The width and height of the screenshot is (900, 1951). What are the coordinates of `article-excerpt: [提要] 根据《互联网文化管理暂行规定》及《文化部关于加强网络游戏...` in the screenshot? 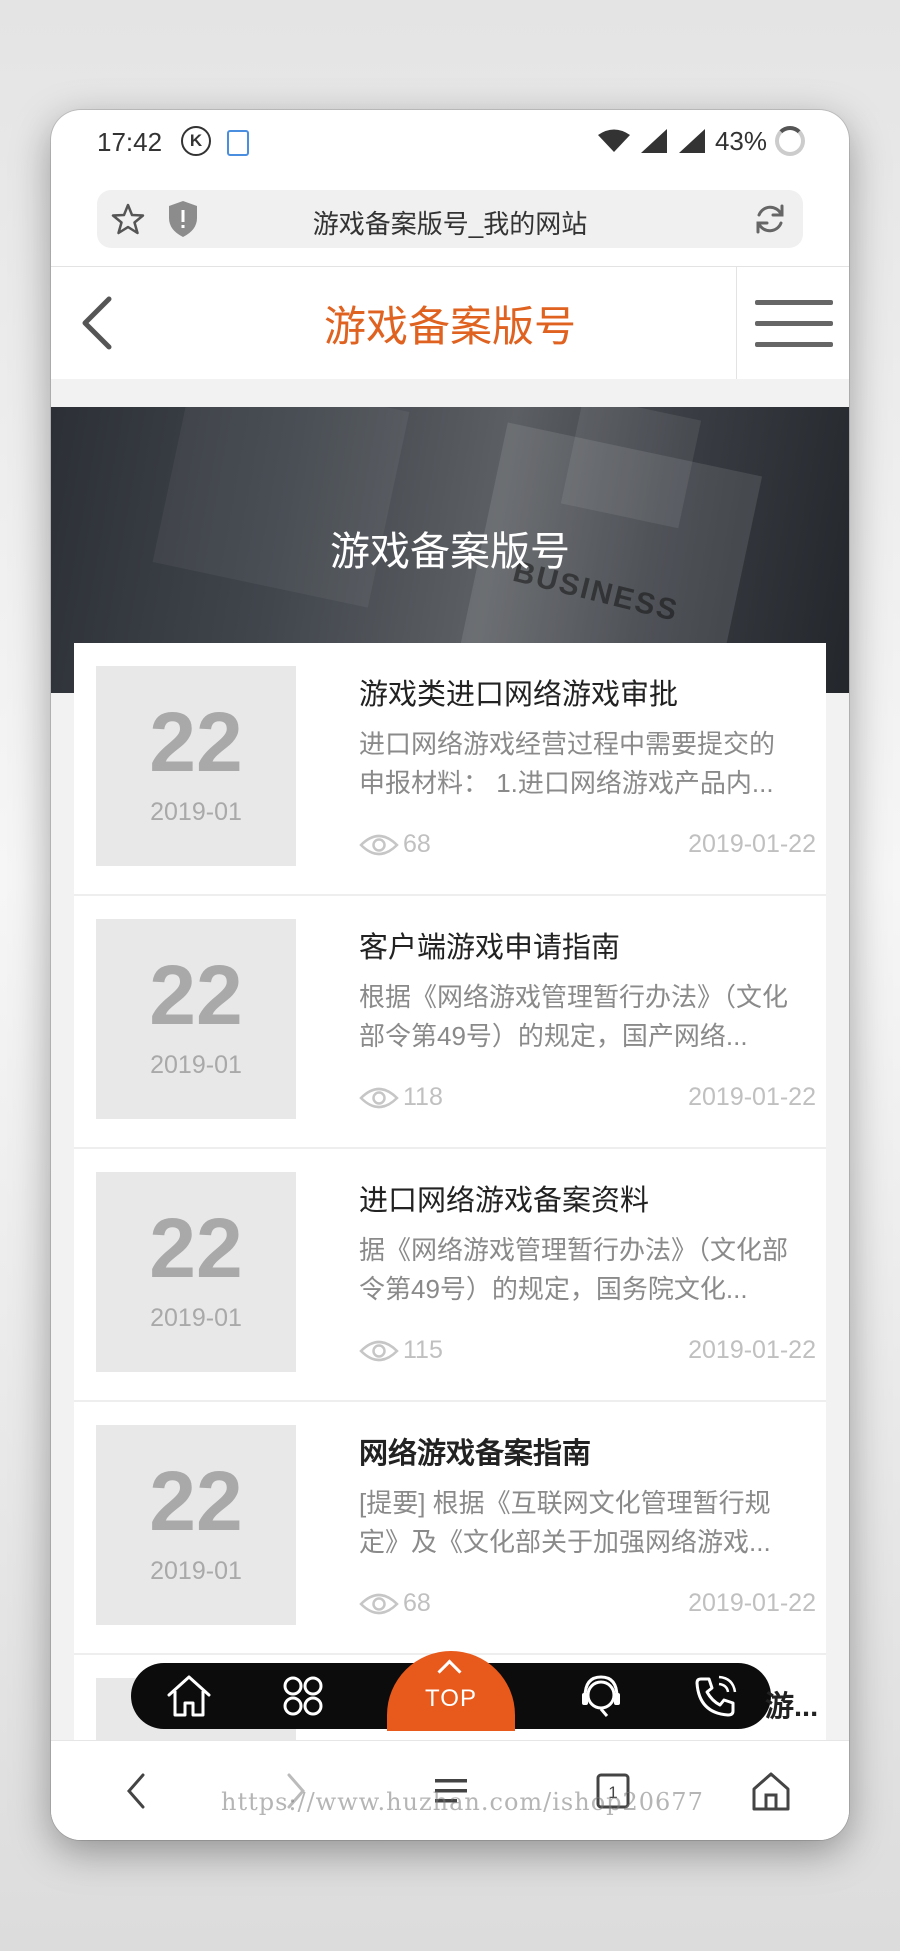 It's located at (565, 1522).